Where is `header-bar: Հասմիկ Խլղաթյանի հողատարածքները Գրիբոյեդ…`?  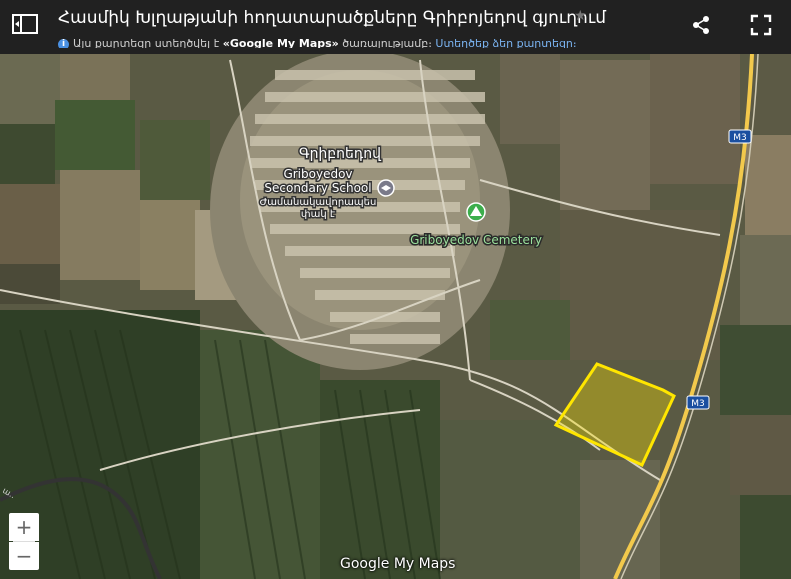 header-bar: Հասմիկ Խլղաթյանի հողատարածքները Գրիբոյեդ… is located at coordinates (395, 27).